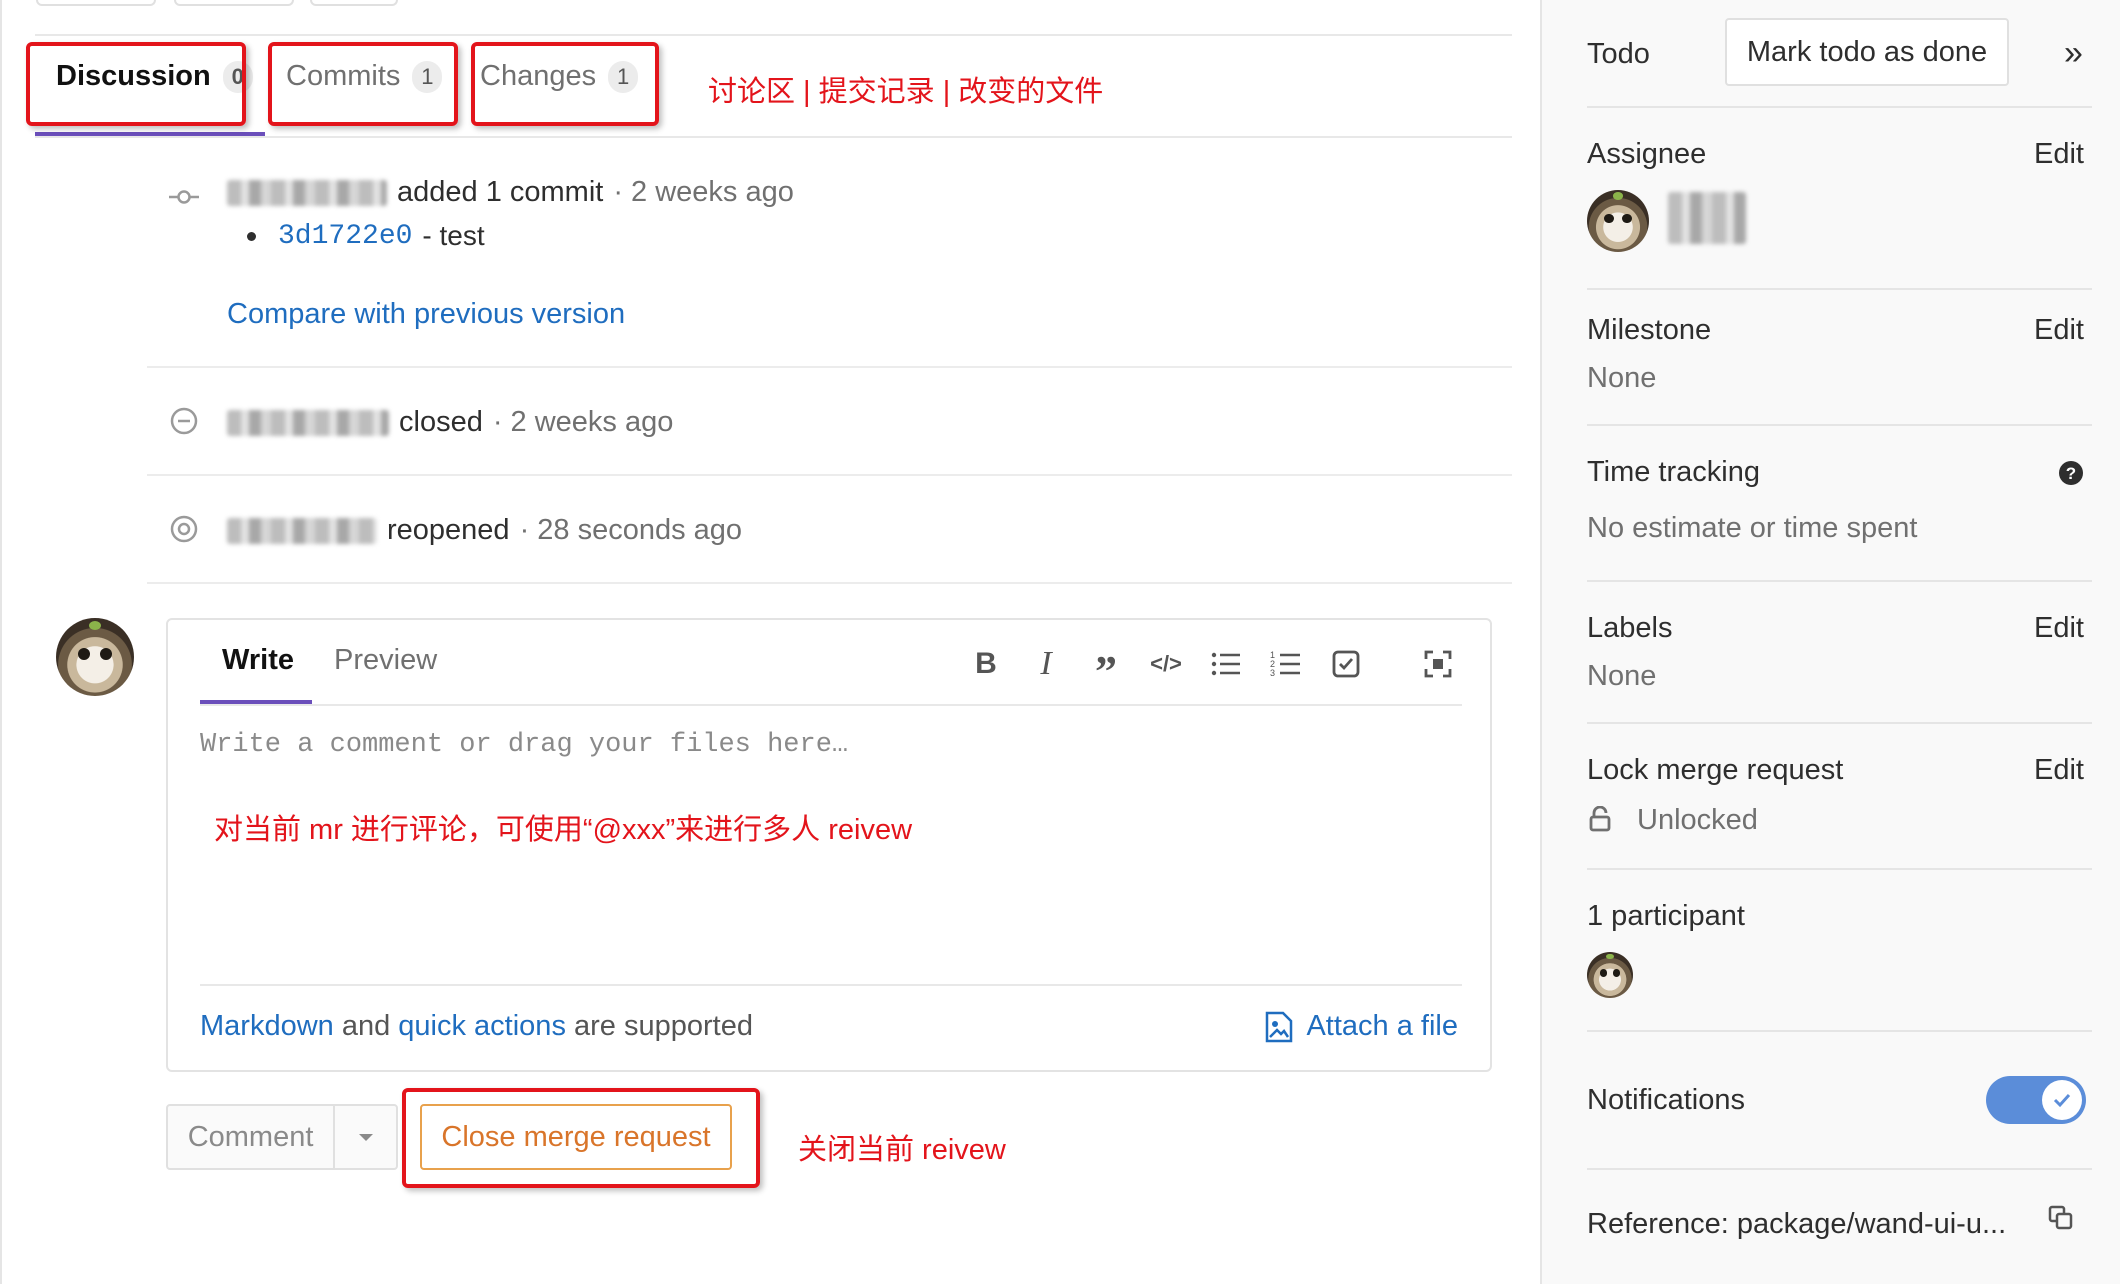 The width and height of the screenshot is (2120, 1284). What do you see at coordinates (2059, 628) in the screenshot?
I see `labels-edit-link: Edit` at bounding box center [2059, 628].